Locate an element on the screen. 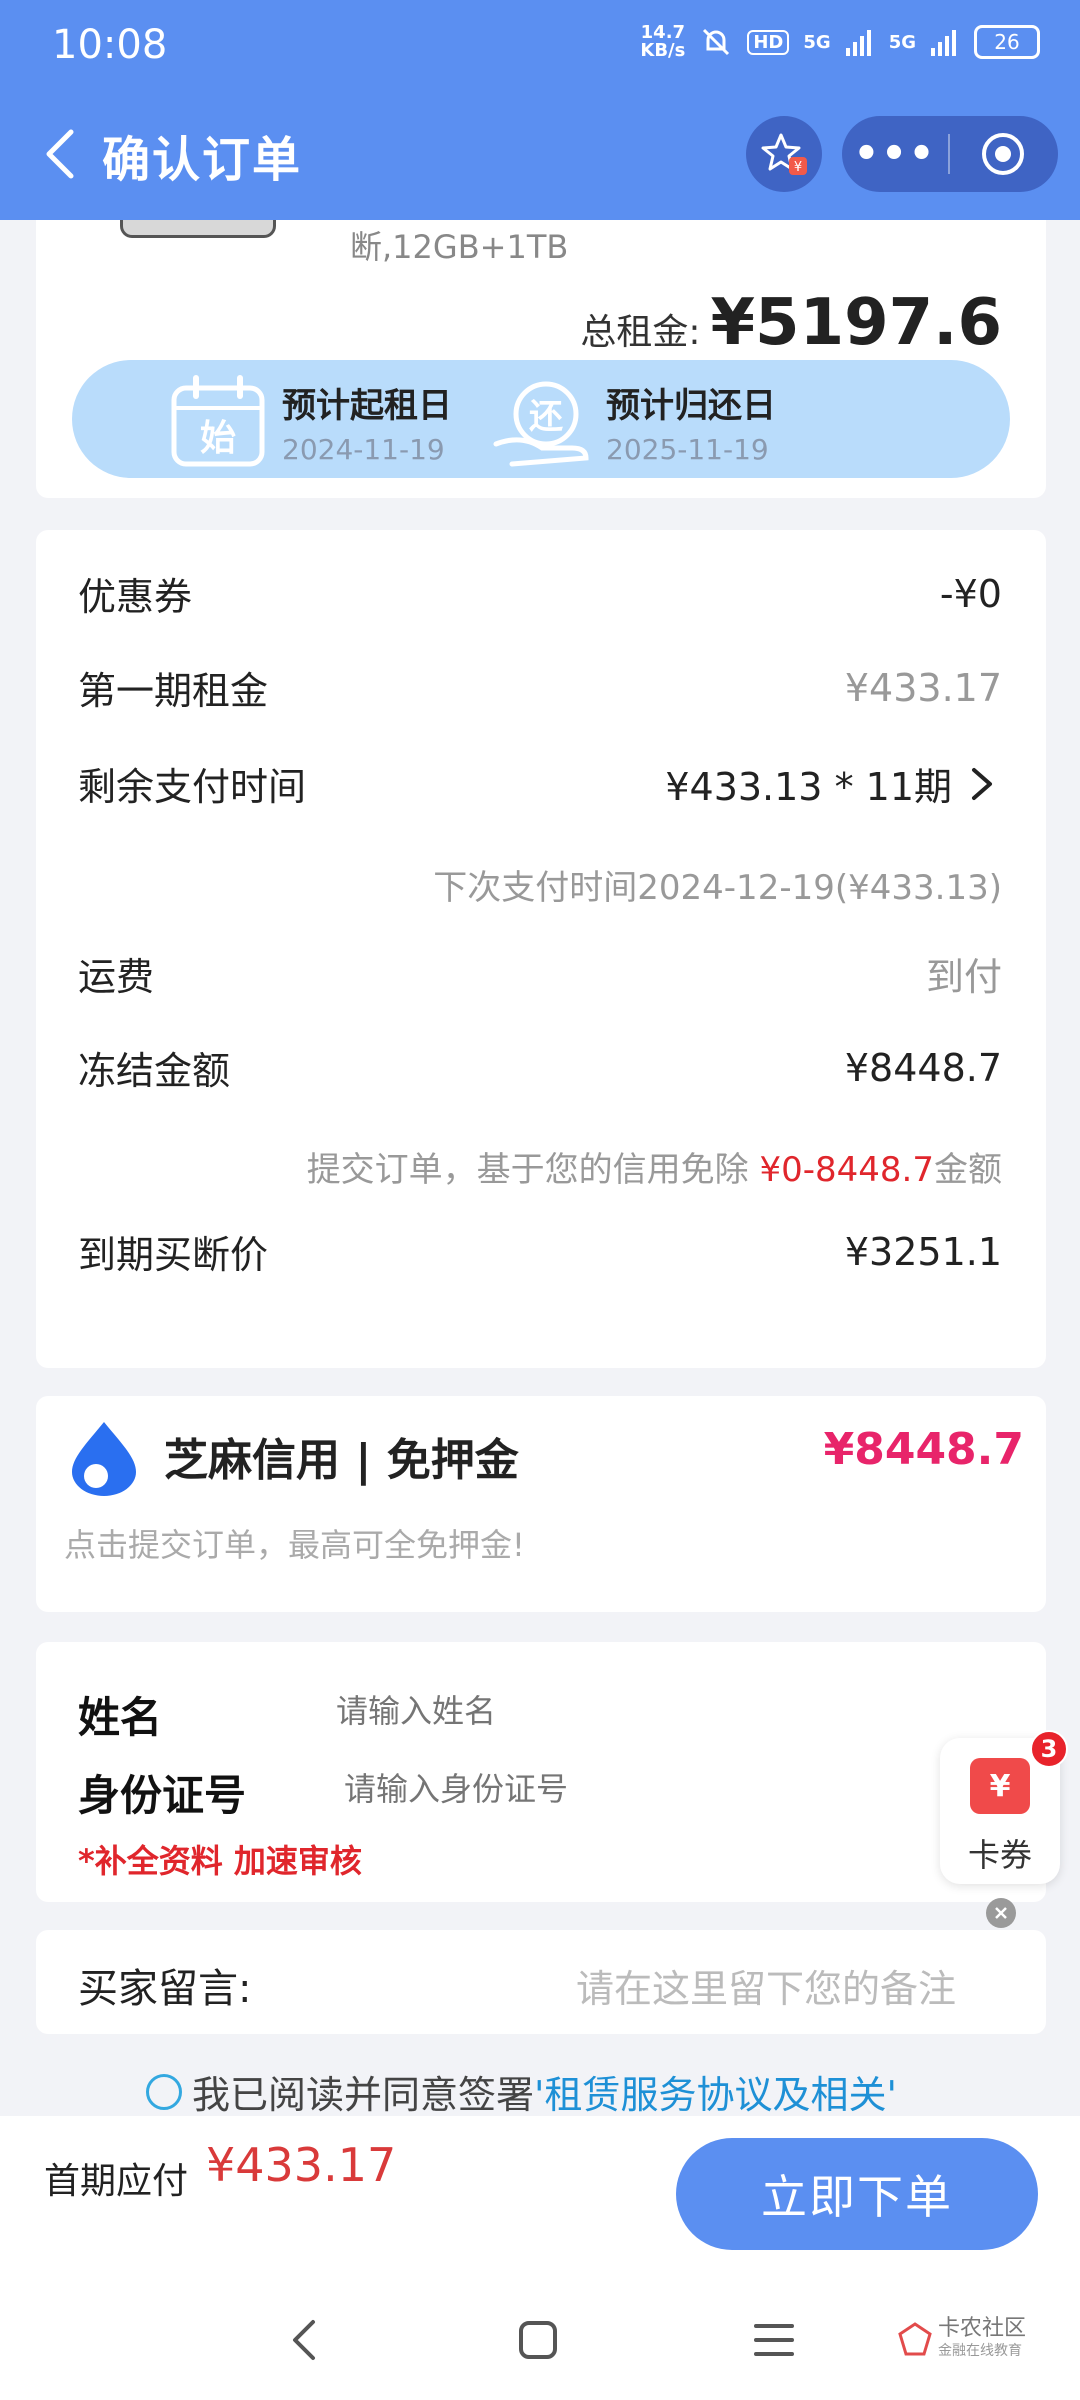 Image resolution: width=1080 pixels, height=2400 pixels. exemption-range: ¥0-8448.7 is located at coordinates (847, 1170).